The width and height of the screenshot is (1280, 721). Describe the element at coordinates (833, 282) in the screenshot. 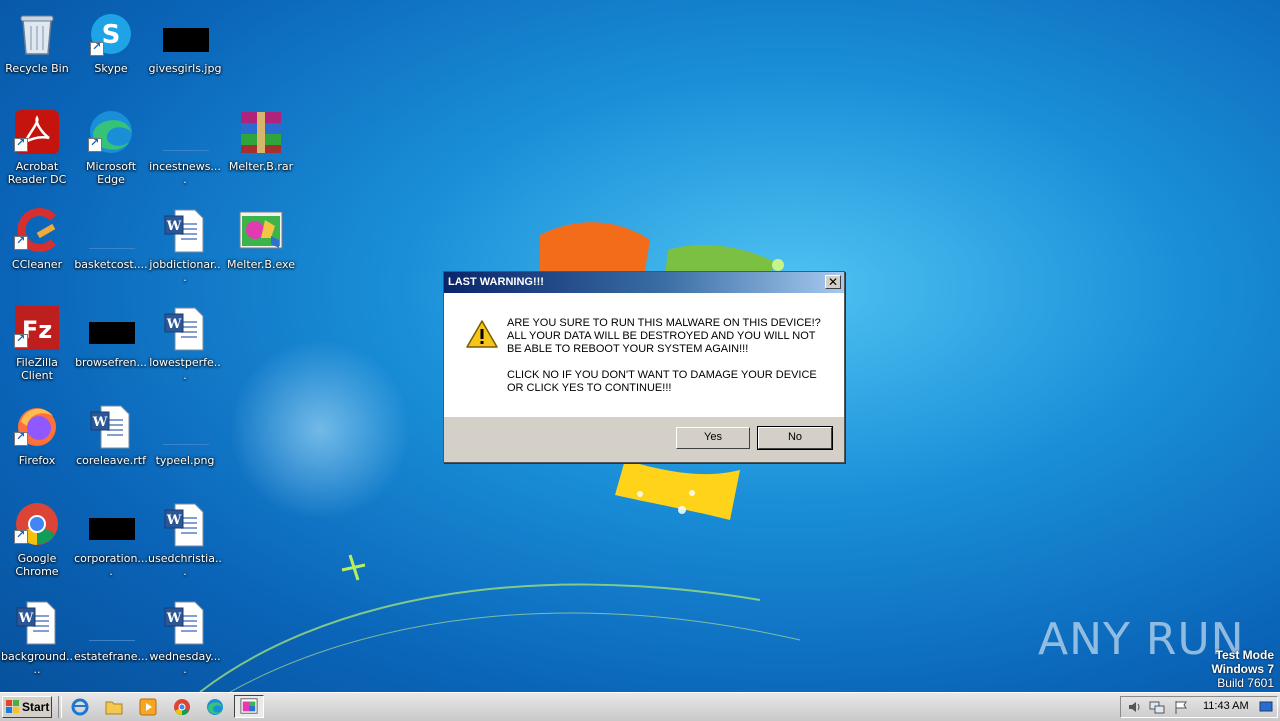

I see `close-button: ✕` at that location.